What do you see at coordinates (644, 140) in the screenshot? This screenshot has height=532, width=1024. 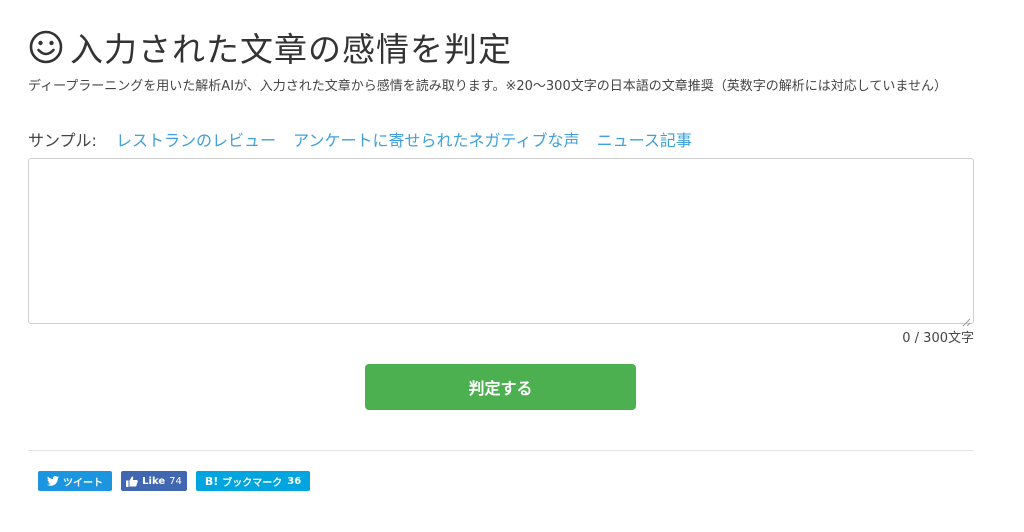 I see `sample-link-news-article: ニュース記事` at bounding box center [644, 140].